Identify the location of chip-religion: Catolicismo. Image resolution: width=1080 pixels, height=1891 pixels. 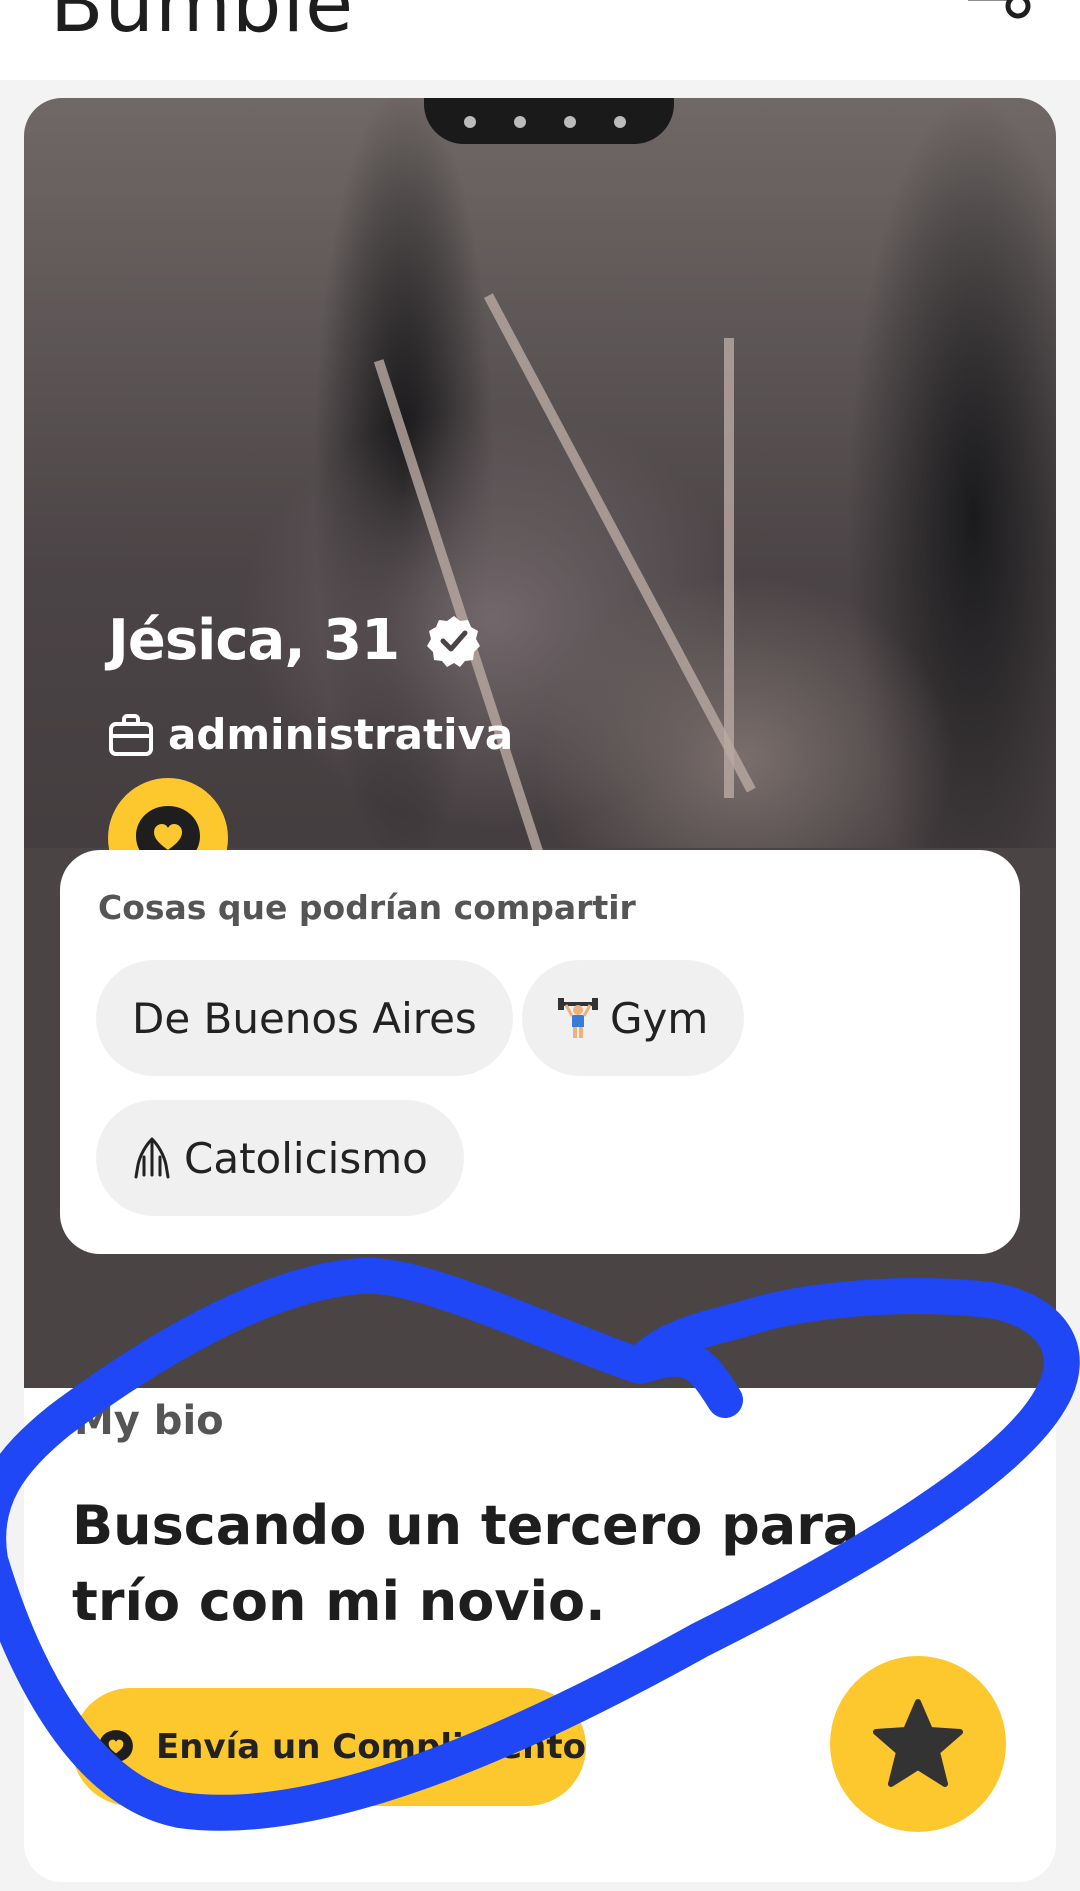
(280, 1158).